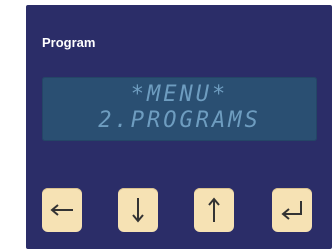 This screenshot has height=250, width=336. I want to click on enter-button, so click(292, 210).